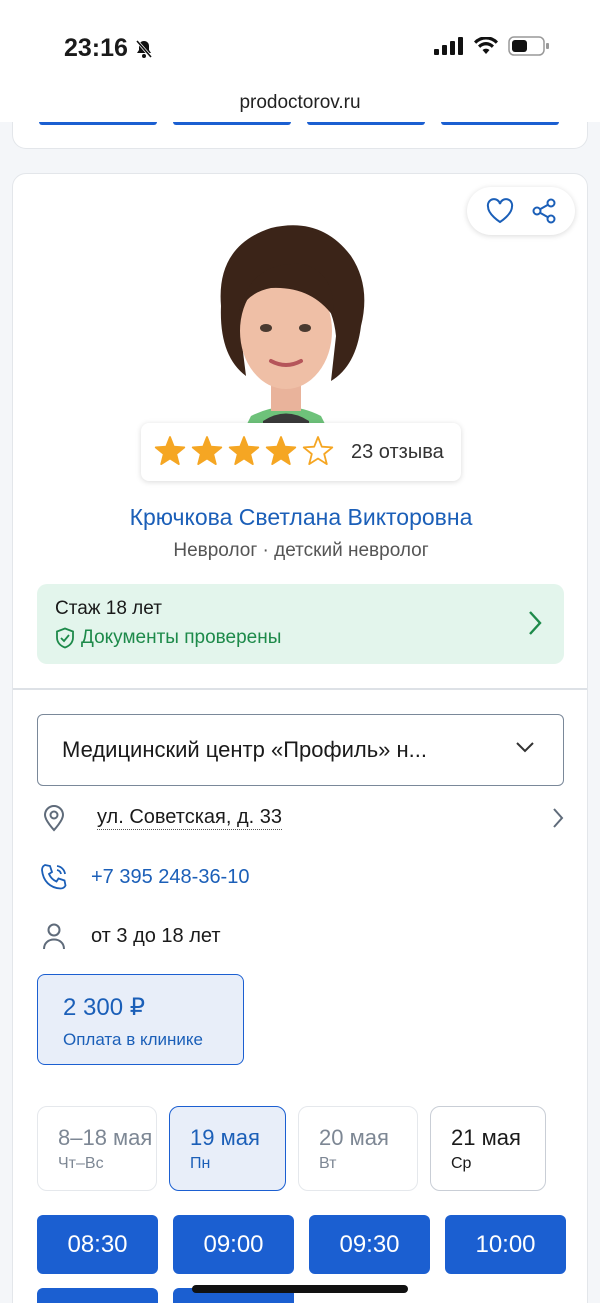 Image resolution: width=600 pixels, height=1303 pixels. I want to click on date-label: 20 мая, so click(354, 1137).